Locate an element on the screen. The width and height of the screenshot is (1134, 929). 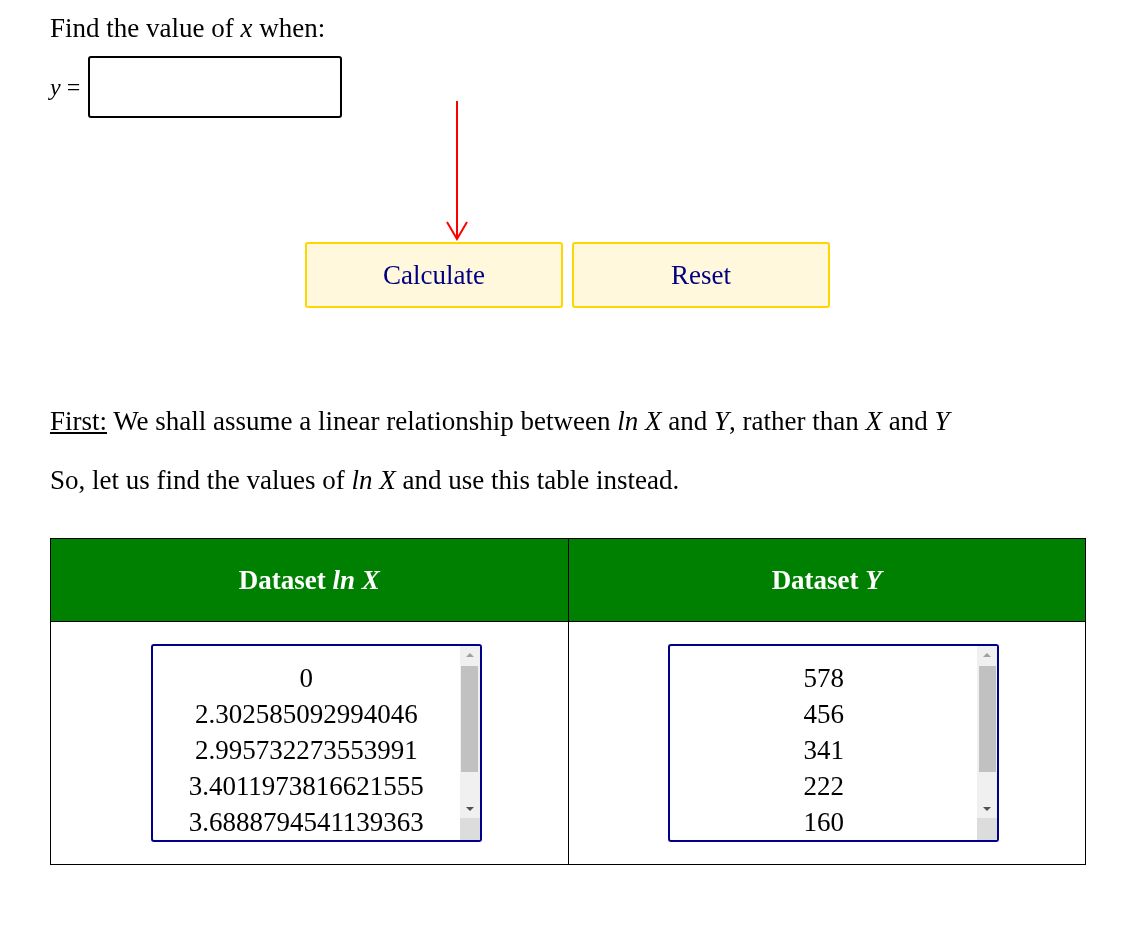
column-header: Dataset ln X is located at coordinates (309, 580).